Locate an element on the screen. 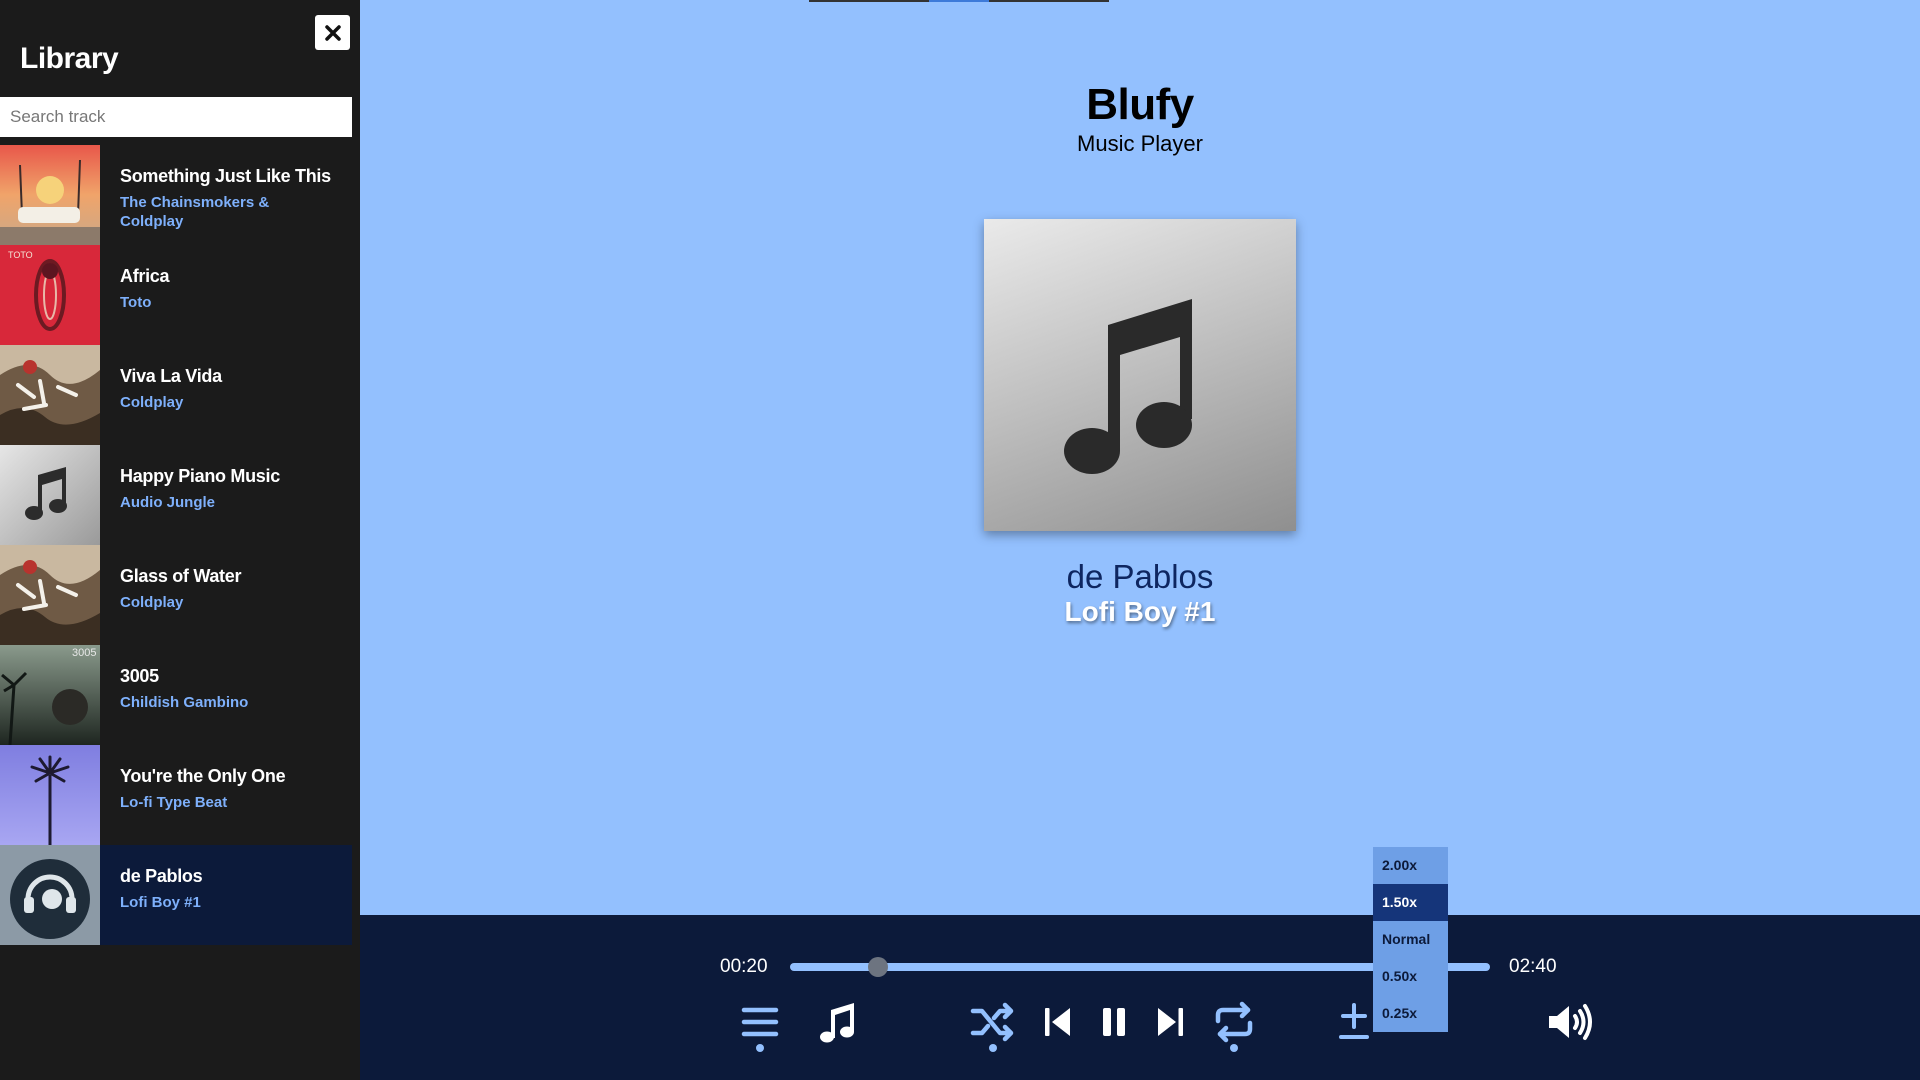  next-button is located at coordinates (1170, 1022).